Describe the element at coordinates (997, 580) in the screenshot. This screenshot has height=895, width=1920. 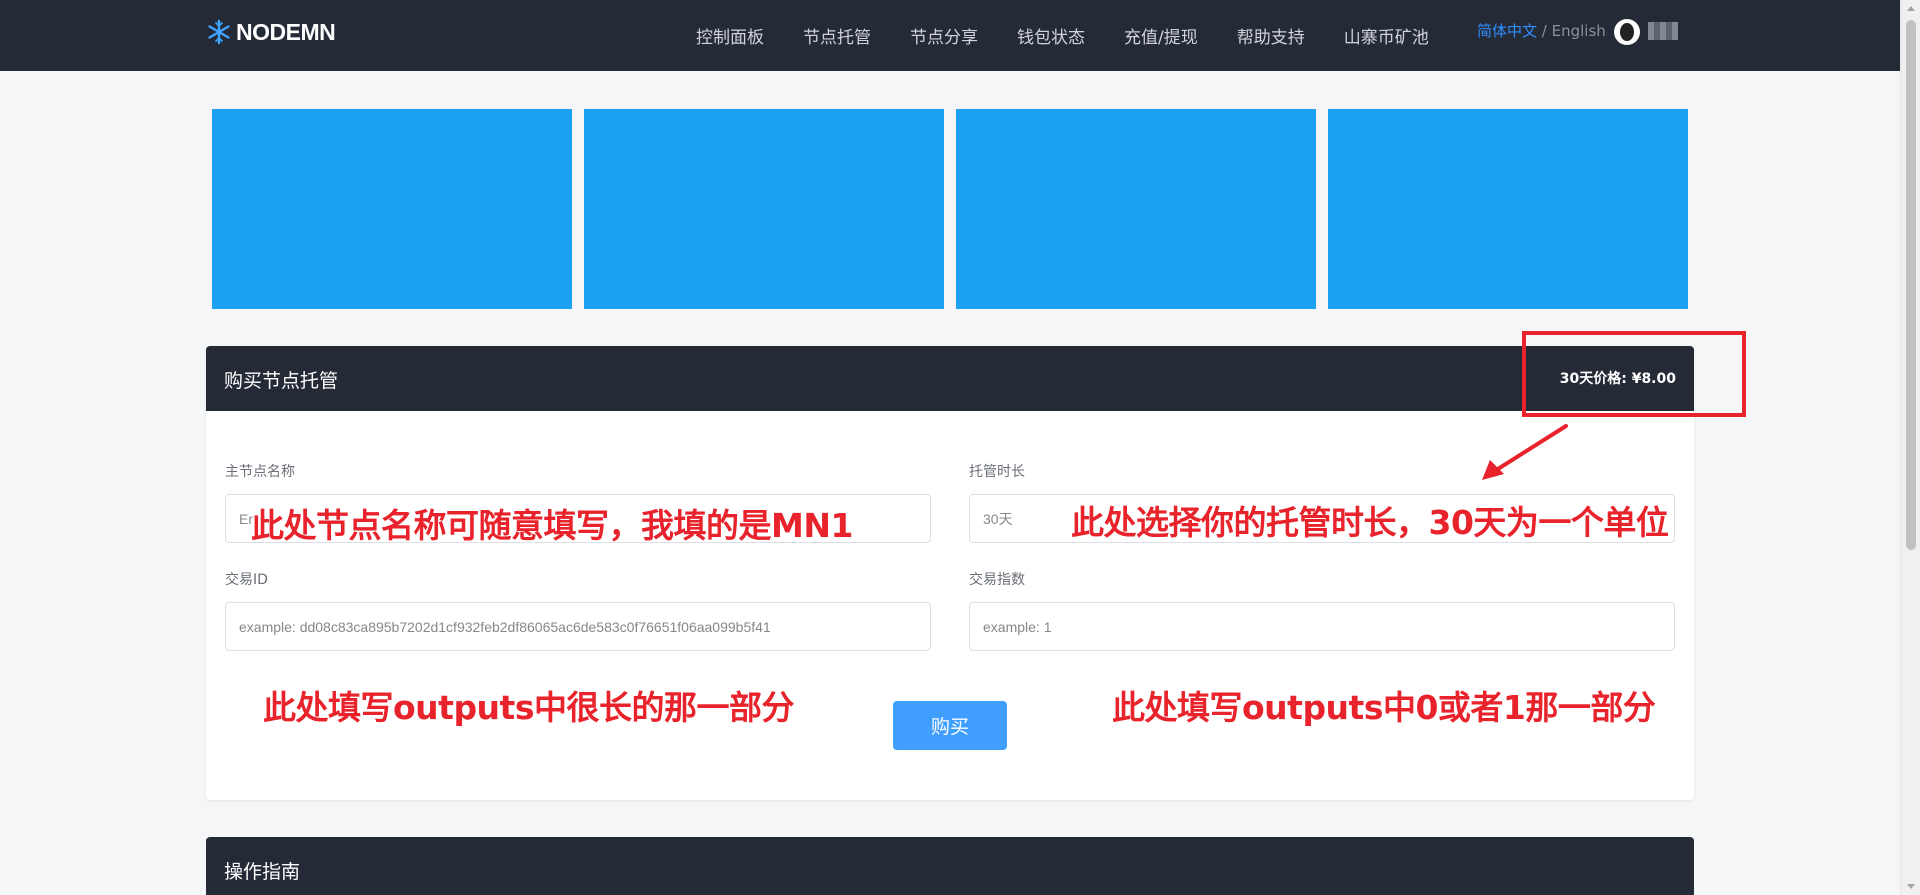
I see `tx-index-label: 交易指数` at that location.